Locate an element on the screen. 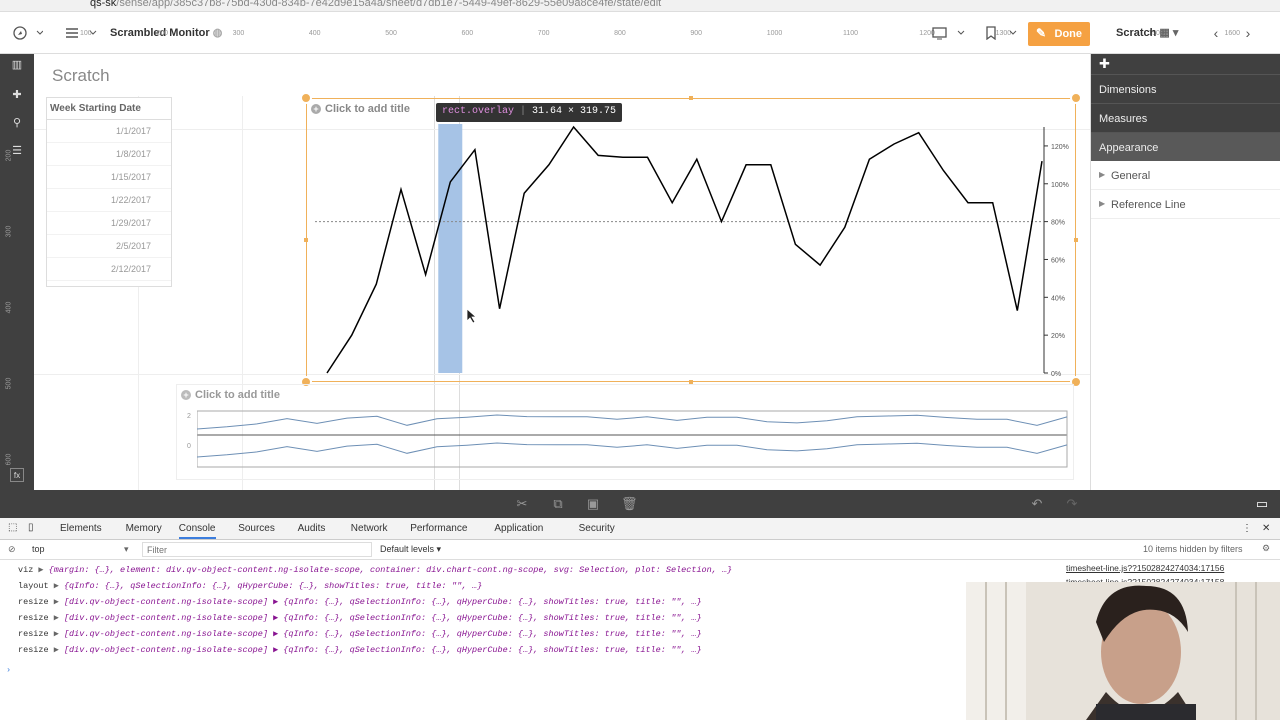 The width and height of the screenshot is (1280, 720). inspect-icon: ⬚ is located at coordinates (12, 527).